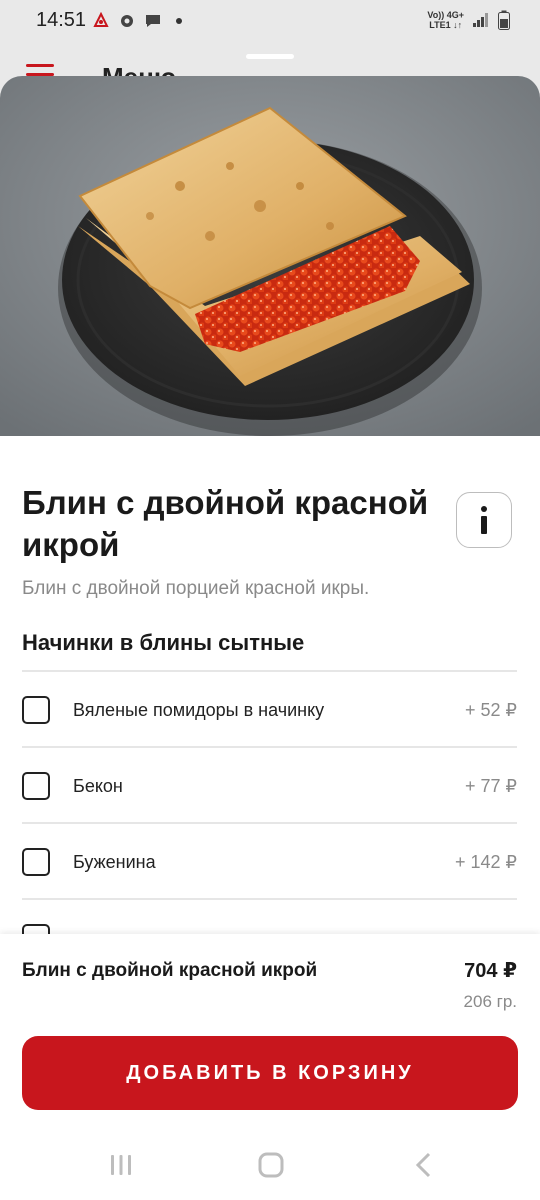 This screenshot has width=540, height=1200. What do you see at coordinates (490, 971) in the screenshot?
I see `summary-price: 704 ₽` at bounding box center [490, 971].